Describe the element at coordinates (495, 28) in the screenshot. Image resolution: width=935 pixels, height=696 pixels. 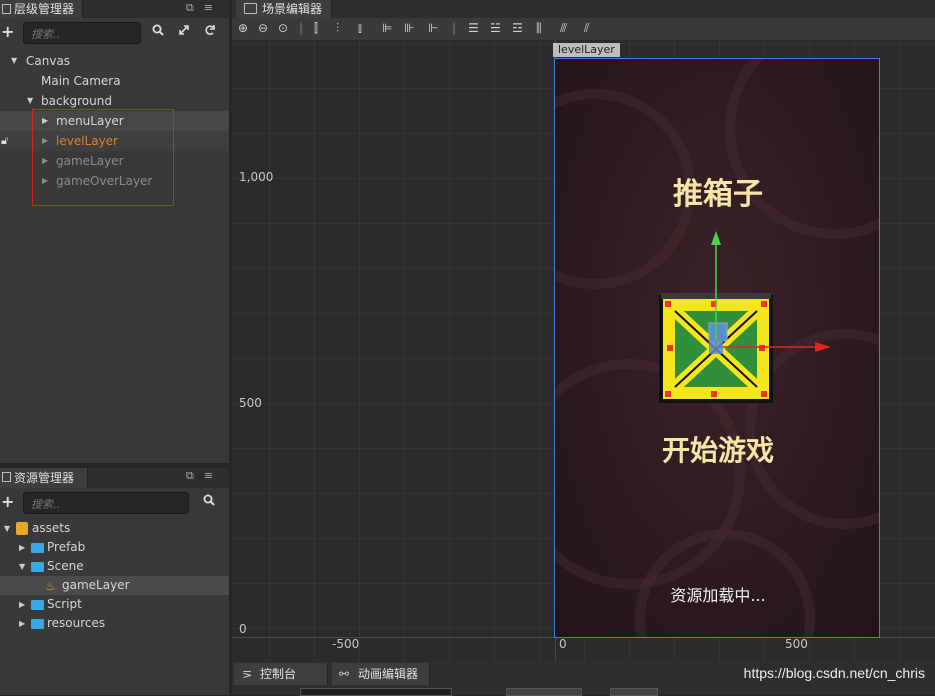
I see `distribute-vcenter-icon: ☱` at that location.